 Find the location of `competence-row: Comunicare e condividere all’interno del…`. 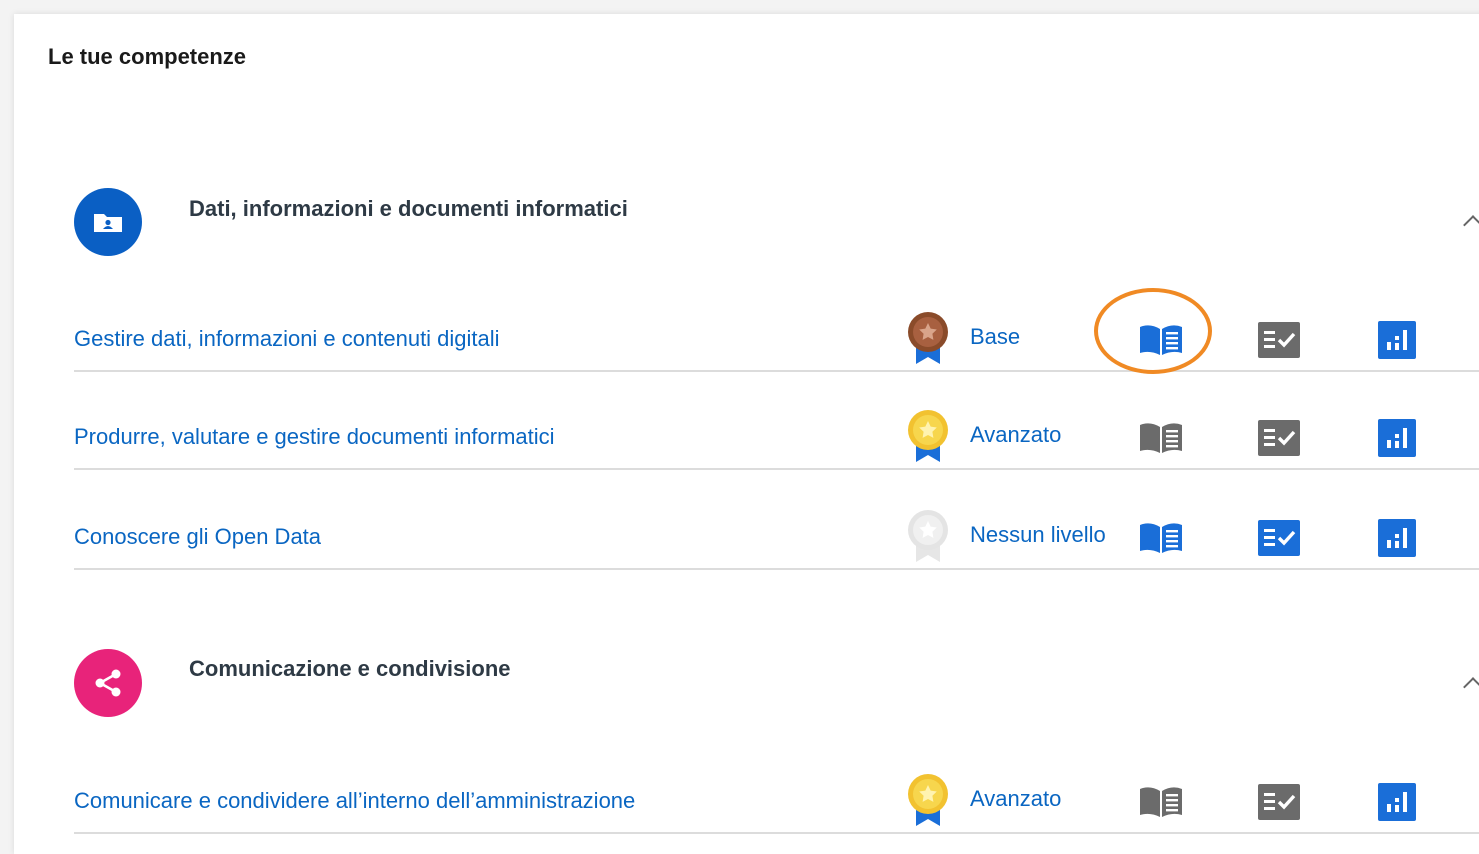

competence-row: Comunicare e condividere all’interno del… is located at coordinates (776, 801).